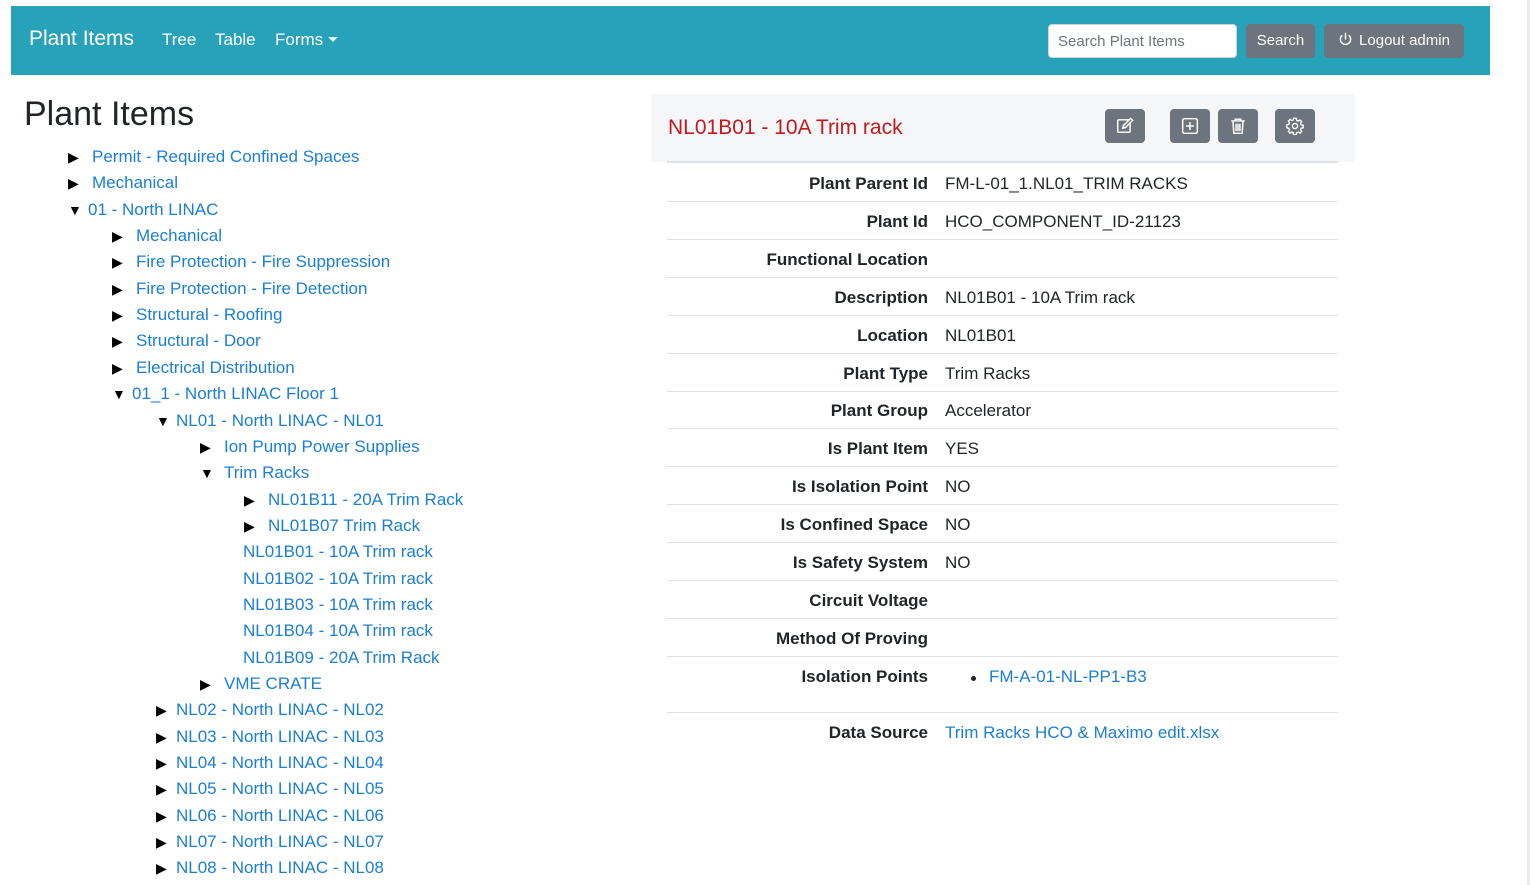 This screenshot has height=885, width=1530. I want to click on tree-item-link: Electrical Distribution, so click(215, 368).